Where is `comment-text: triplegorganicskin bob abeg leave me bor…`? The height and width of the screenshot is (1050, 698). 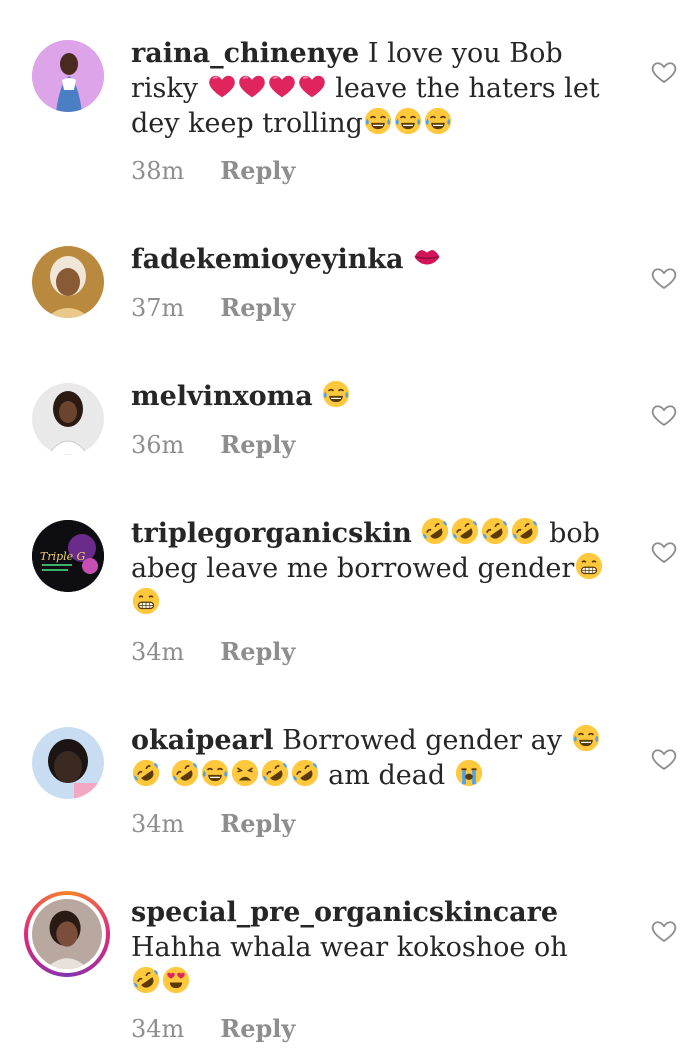 comment-text: triplegorganicskin bob abeg leave me bor… is located at coordinates (371, 568).